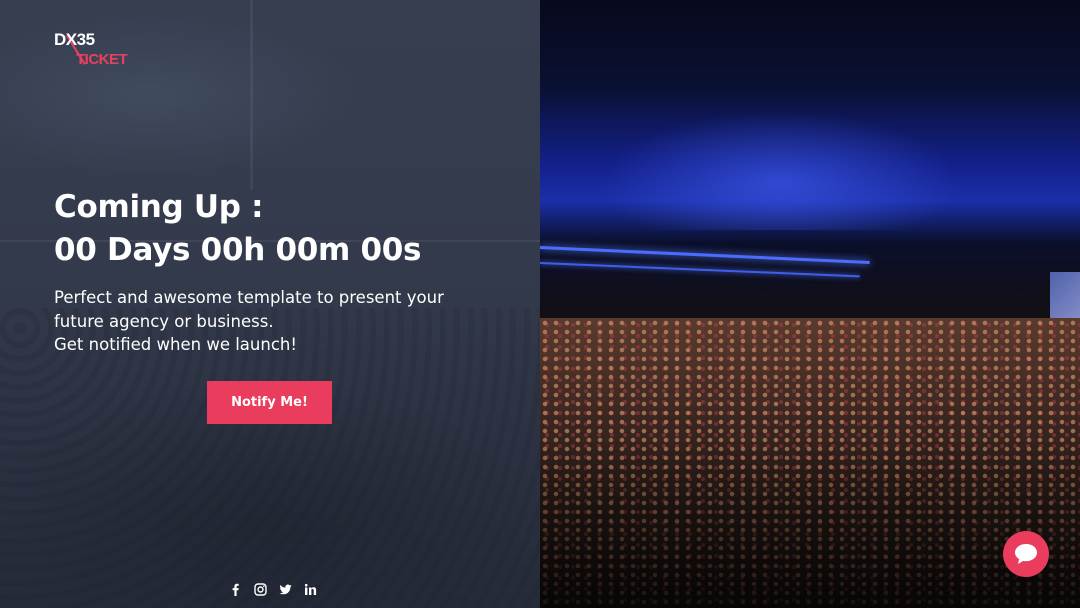 The width and height of the screenshot is (1080, 608). I want to click on chat-bubble-icon, so click(1026, 554).